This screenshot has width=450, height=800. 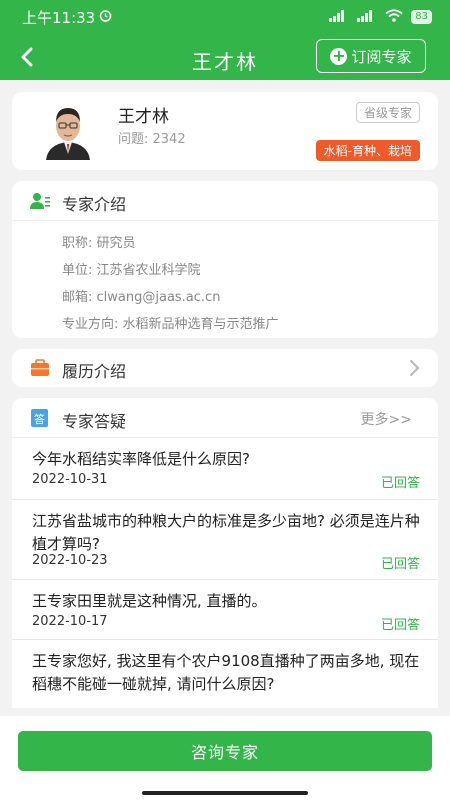 I want to click on expert-intro-title: 专家介绍, so click(x=94, y=204).